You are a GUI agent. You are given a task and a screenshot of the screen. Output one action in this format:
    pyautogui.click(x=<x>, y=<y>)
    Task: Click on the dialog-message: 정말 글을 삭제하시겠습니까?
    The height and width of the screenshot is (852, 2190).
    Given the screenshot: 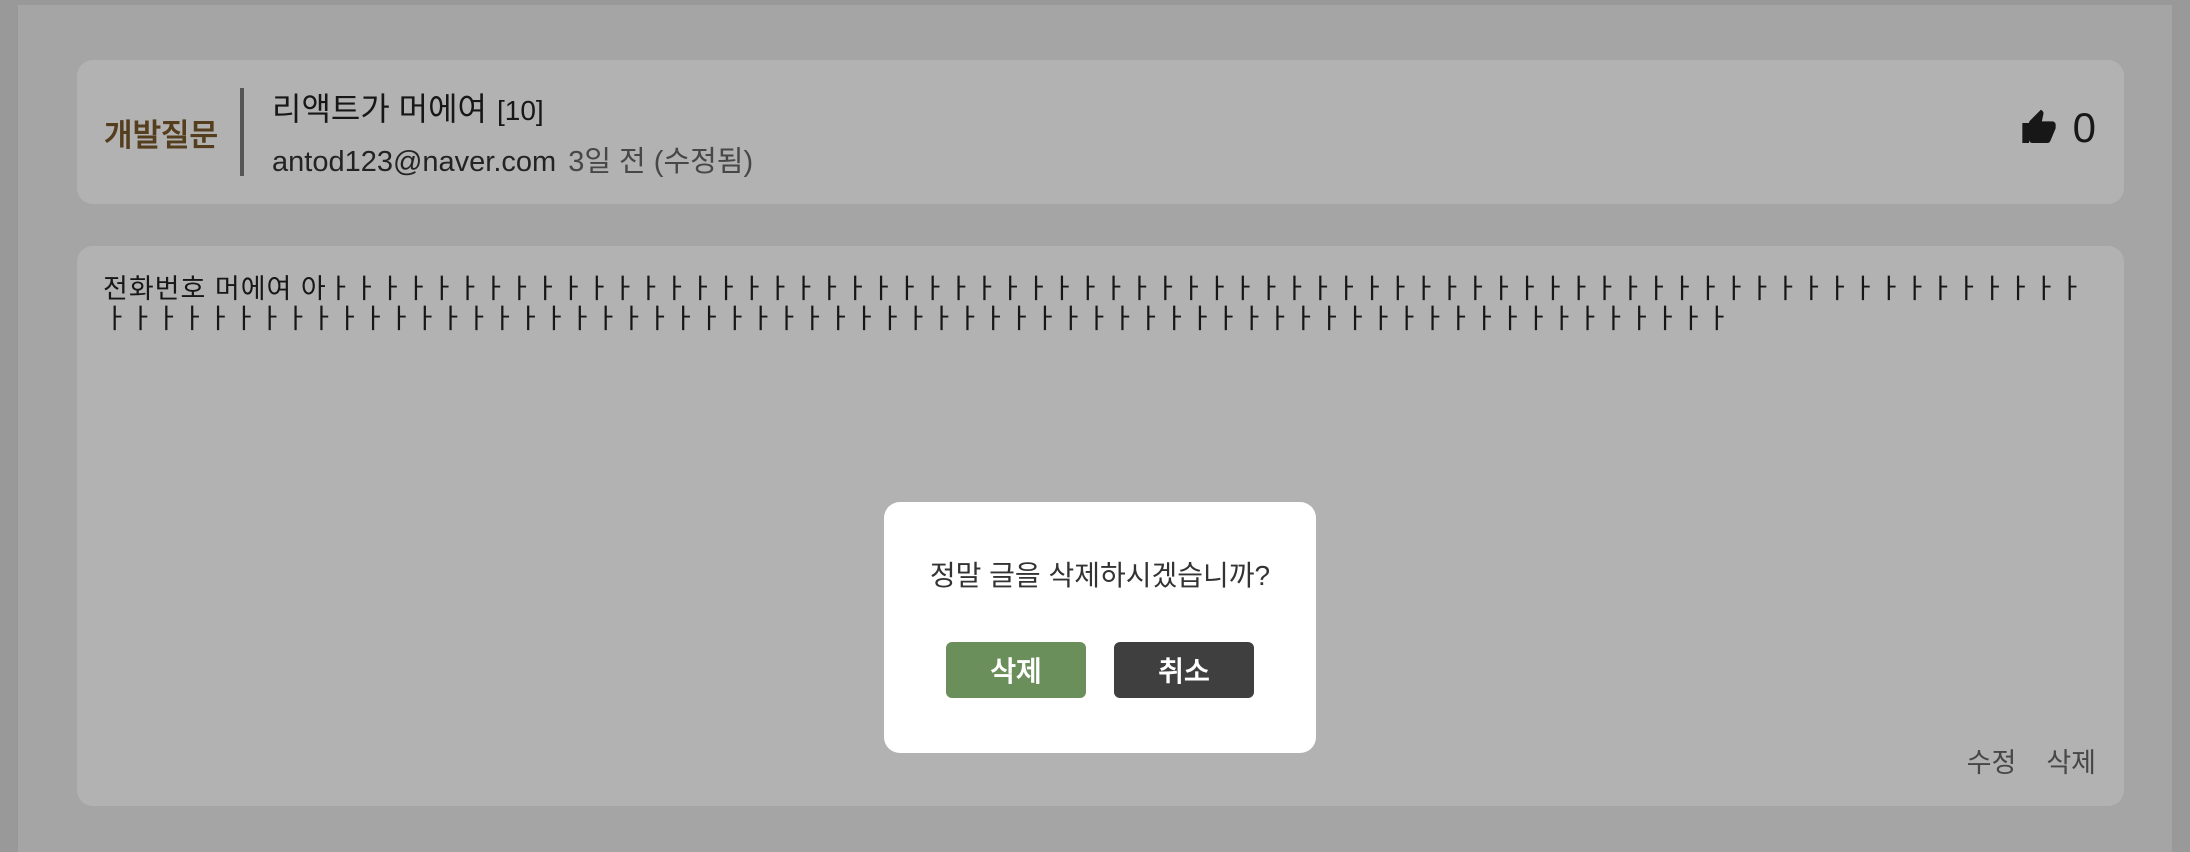 What is the action you would take?
    pyautogui.click(x=1100, y=575)
    